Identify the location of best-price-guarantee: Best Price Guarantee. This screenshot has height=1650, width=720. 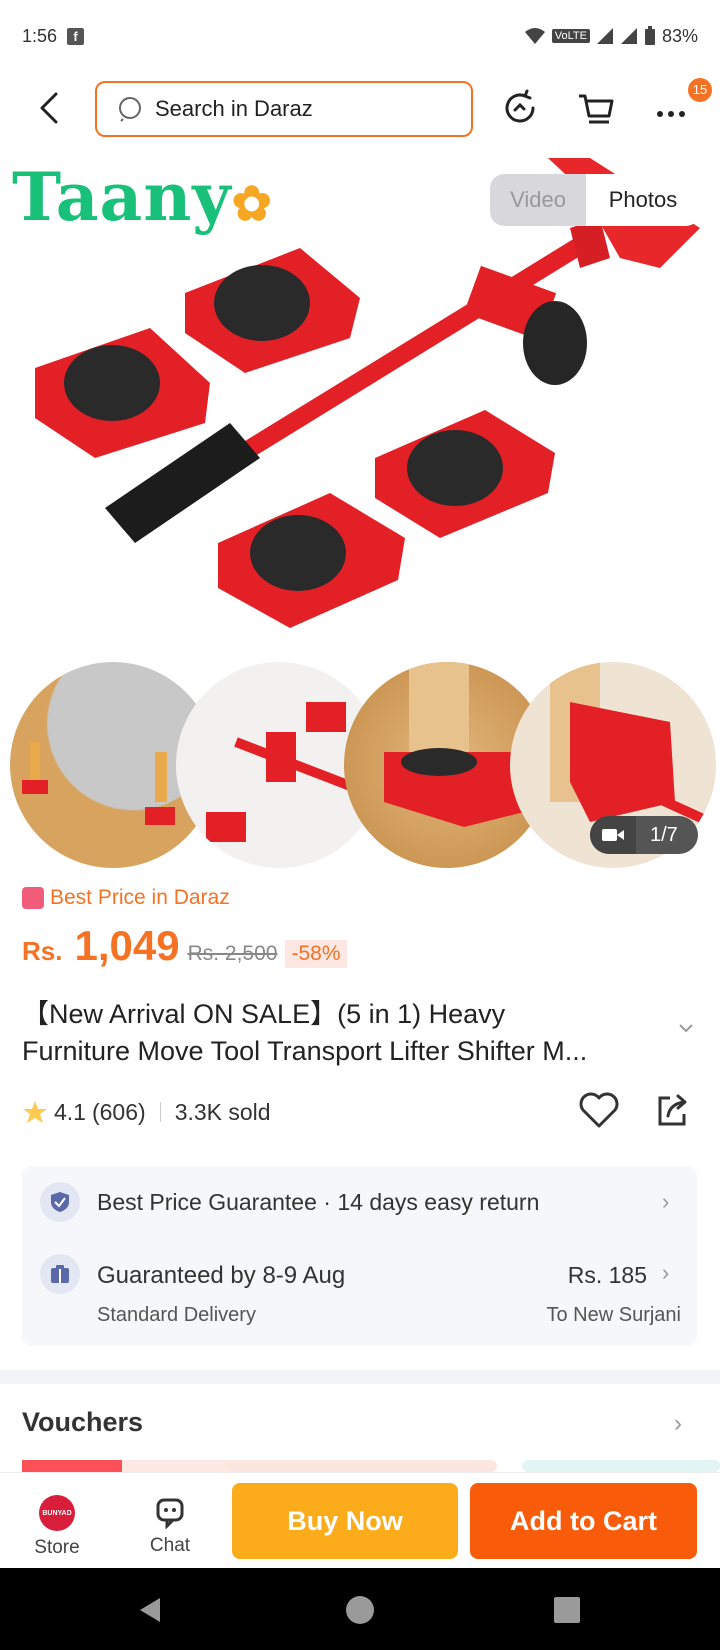
(207, 1201).